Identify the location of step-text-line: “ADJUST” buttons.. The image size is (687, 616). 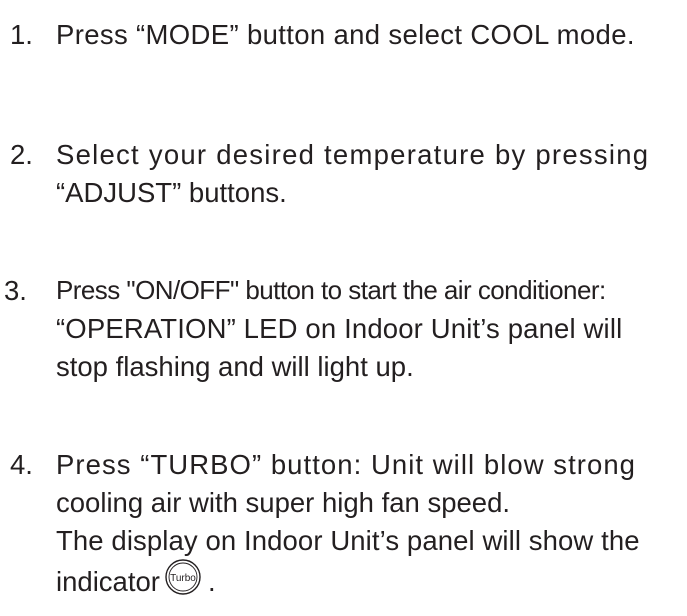
(171, 192).